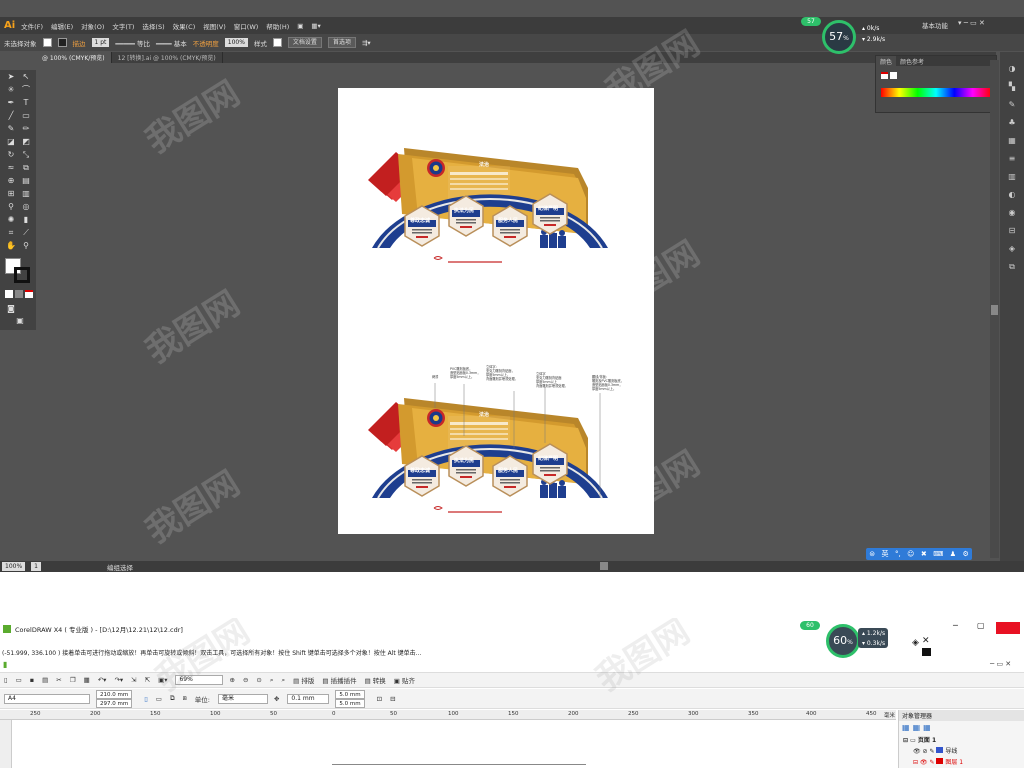 Image resolution: width=1024 pixels, height=768 pixels. What do you see at coordinates (114, 694) in the screenshot?
I see `page-width-field: 210.0 mm` at bounding box center [114, 694].